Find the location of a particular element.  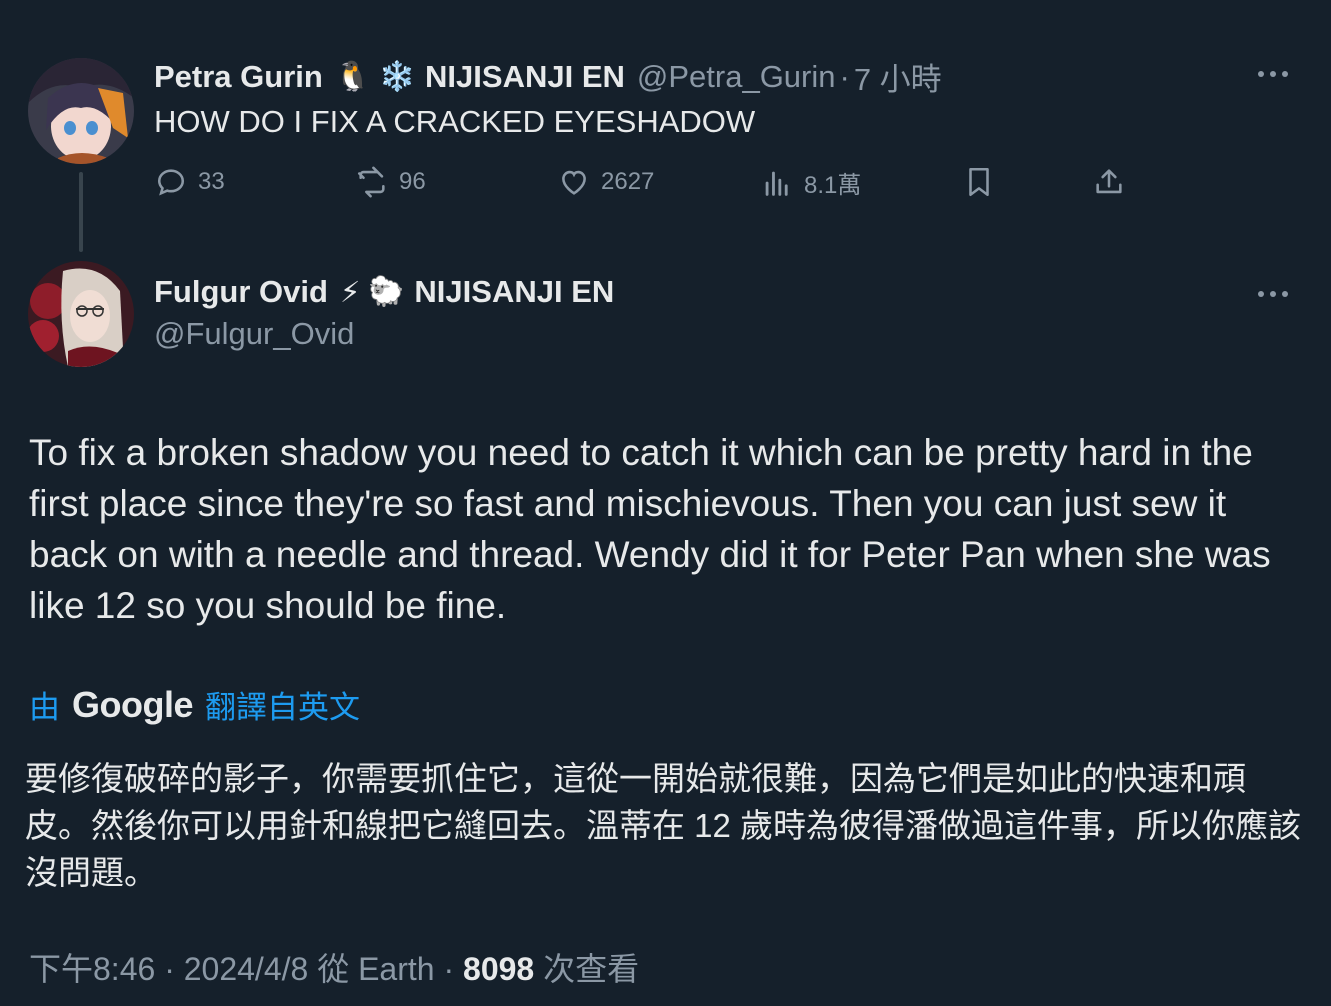

petra-group-name: NIJISANJI EN is located at coordinates (525, 76).